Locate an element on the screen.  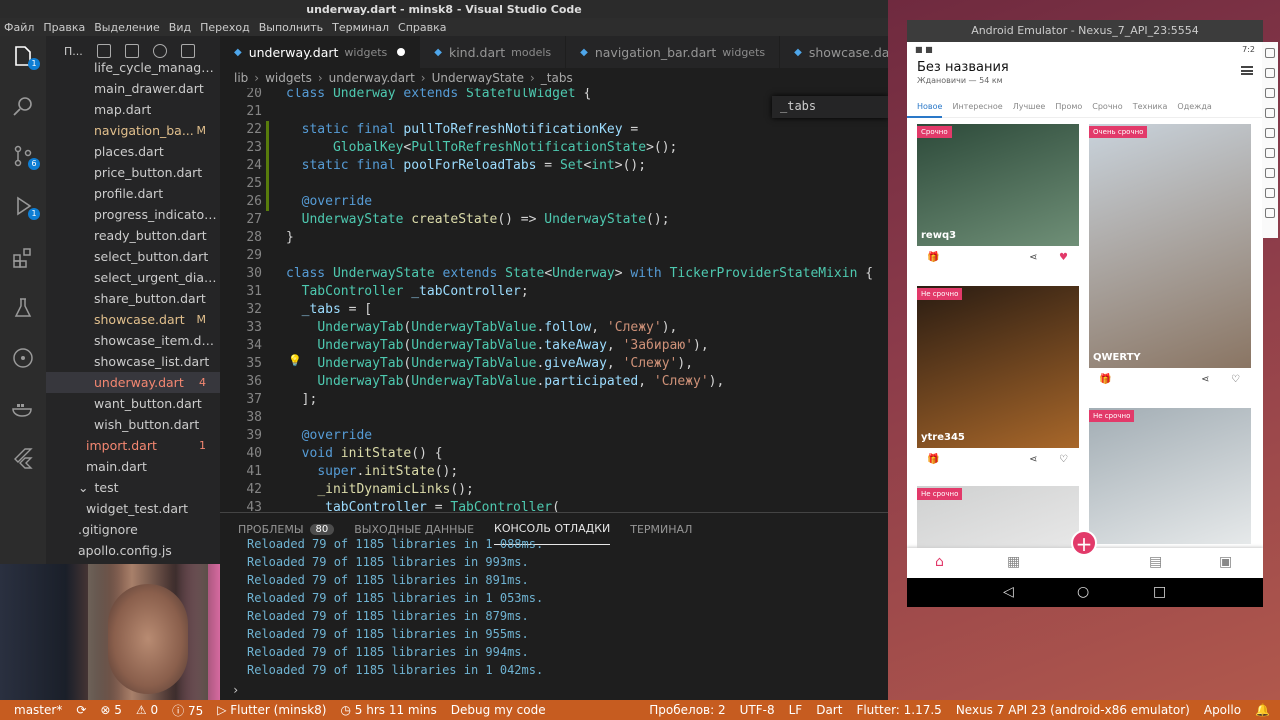
file-item: apollo.config.js is located at coordinates (133, 550).